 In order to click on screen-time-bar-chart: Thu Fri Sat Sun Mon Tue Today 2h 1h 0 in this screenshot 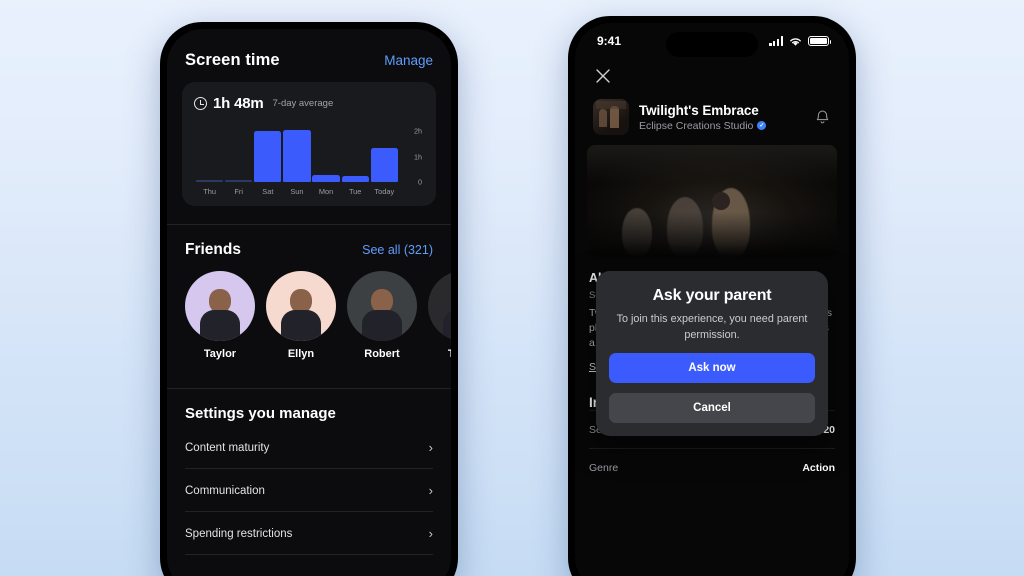, I will do `click(309, 161)`.